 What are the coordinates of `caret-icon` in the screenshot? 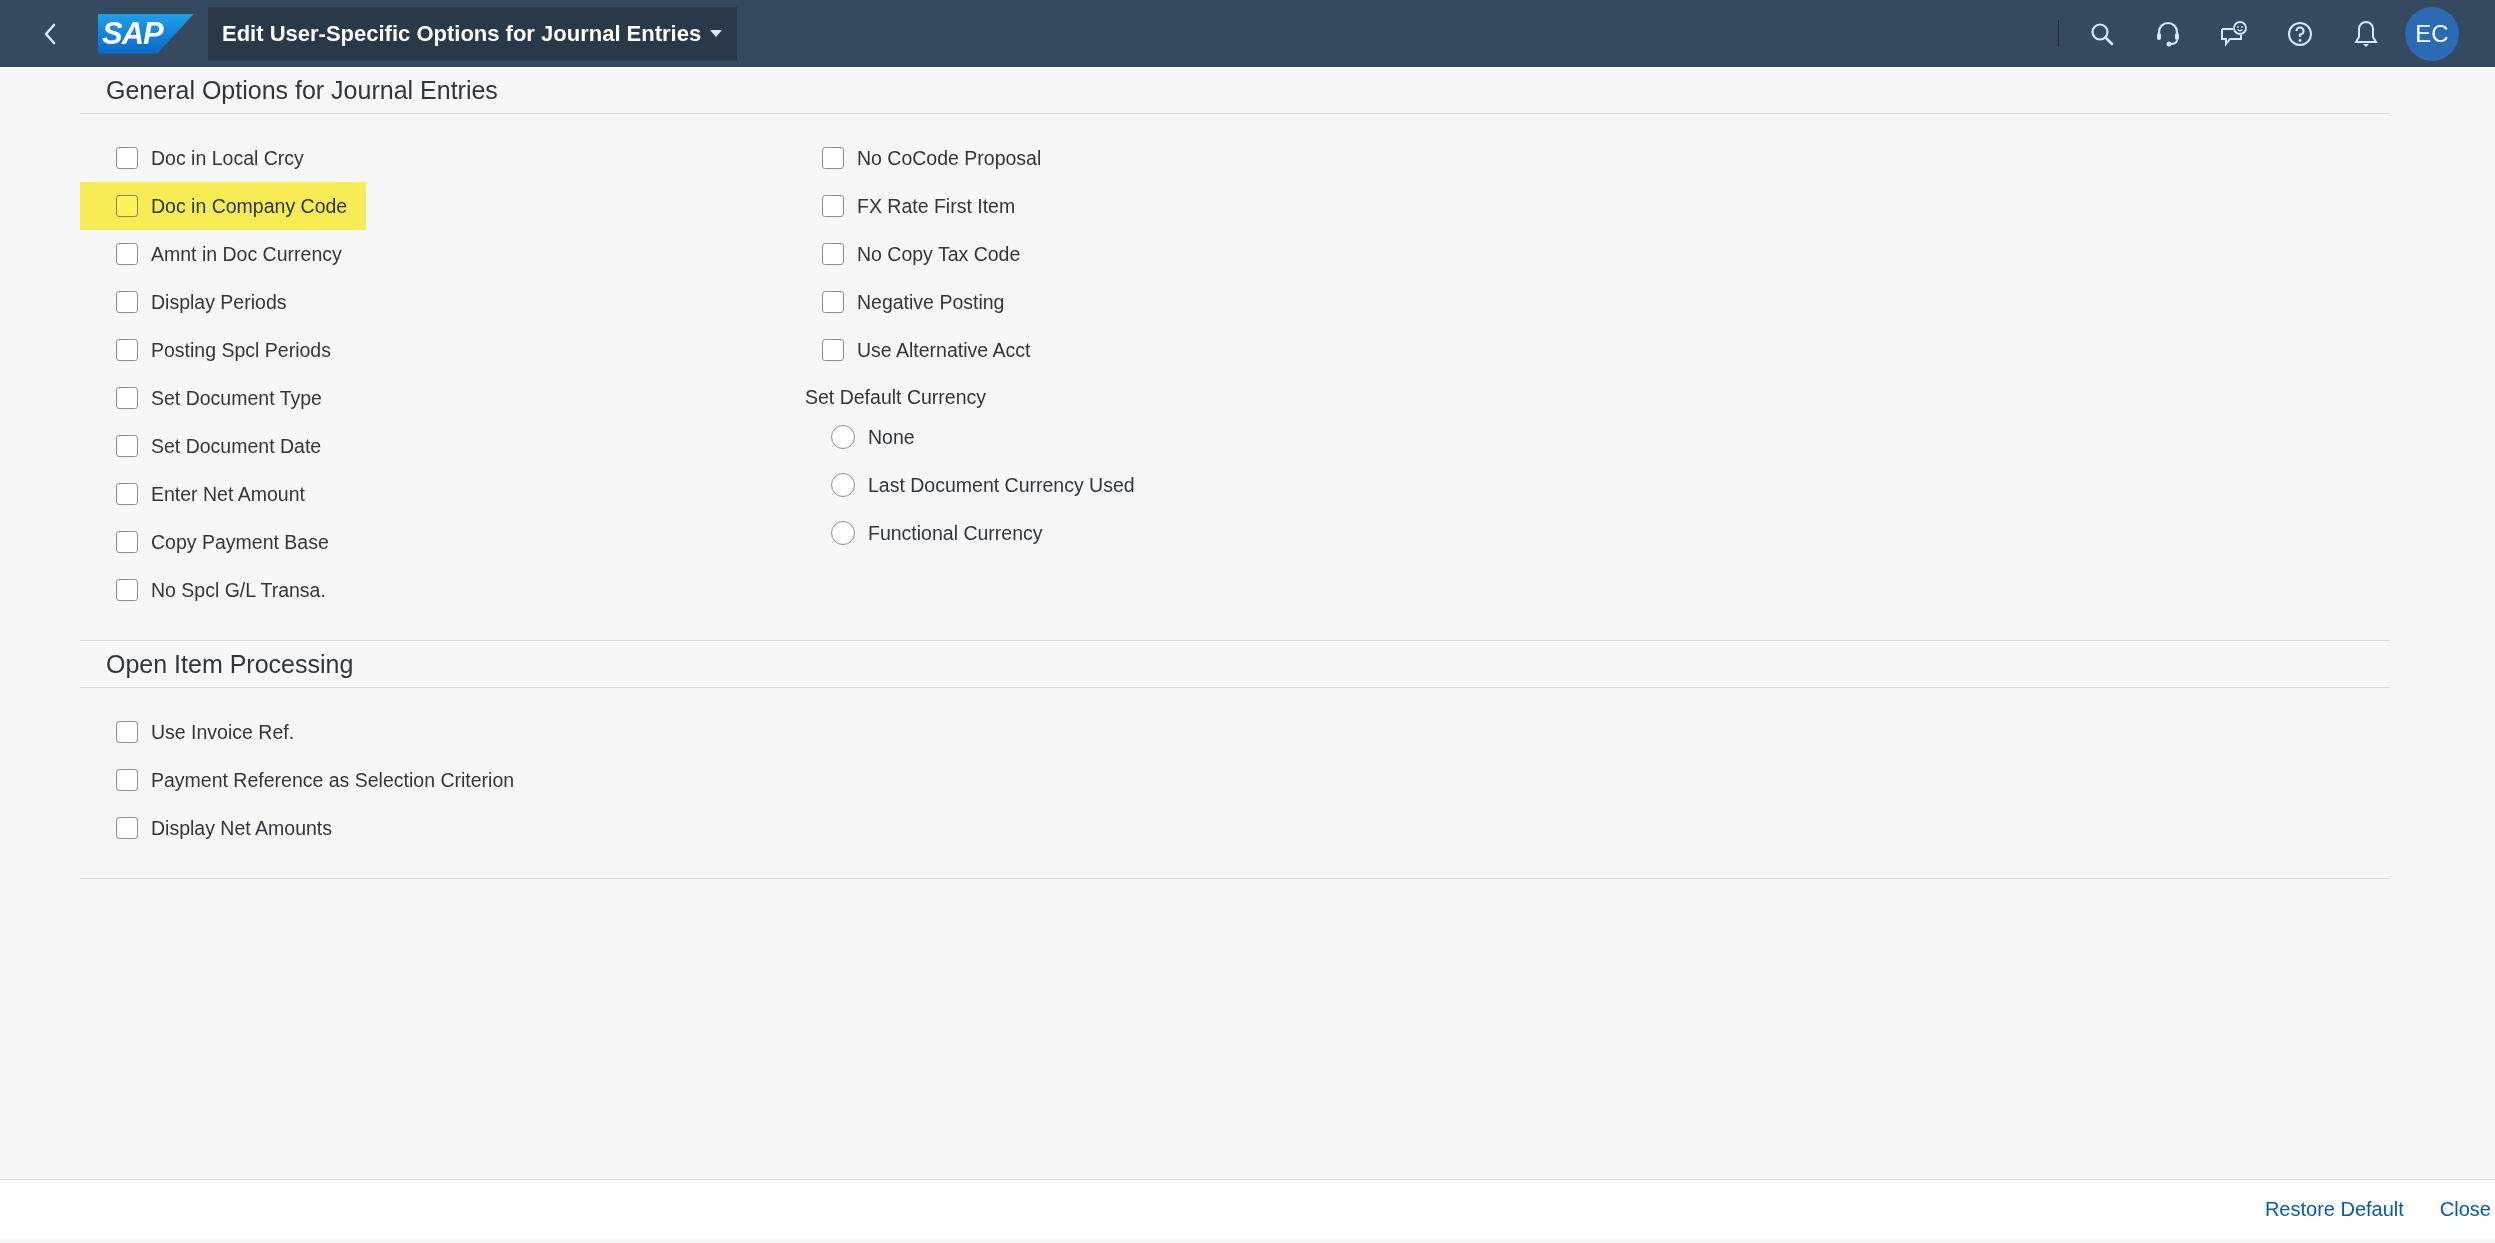 It's located at (716, 33).